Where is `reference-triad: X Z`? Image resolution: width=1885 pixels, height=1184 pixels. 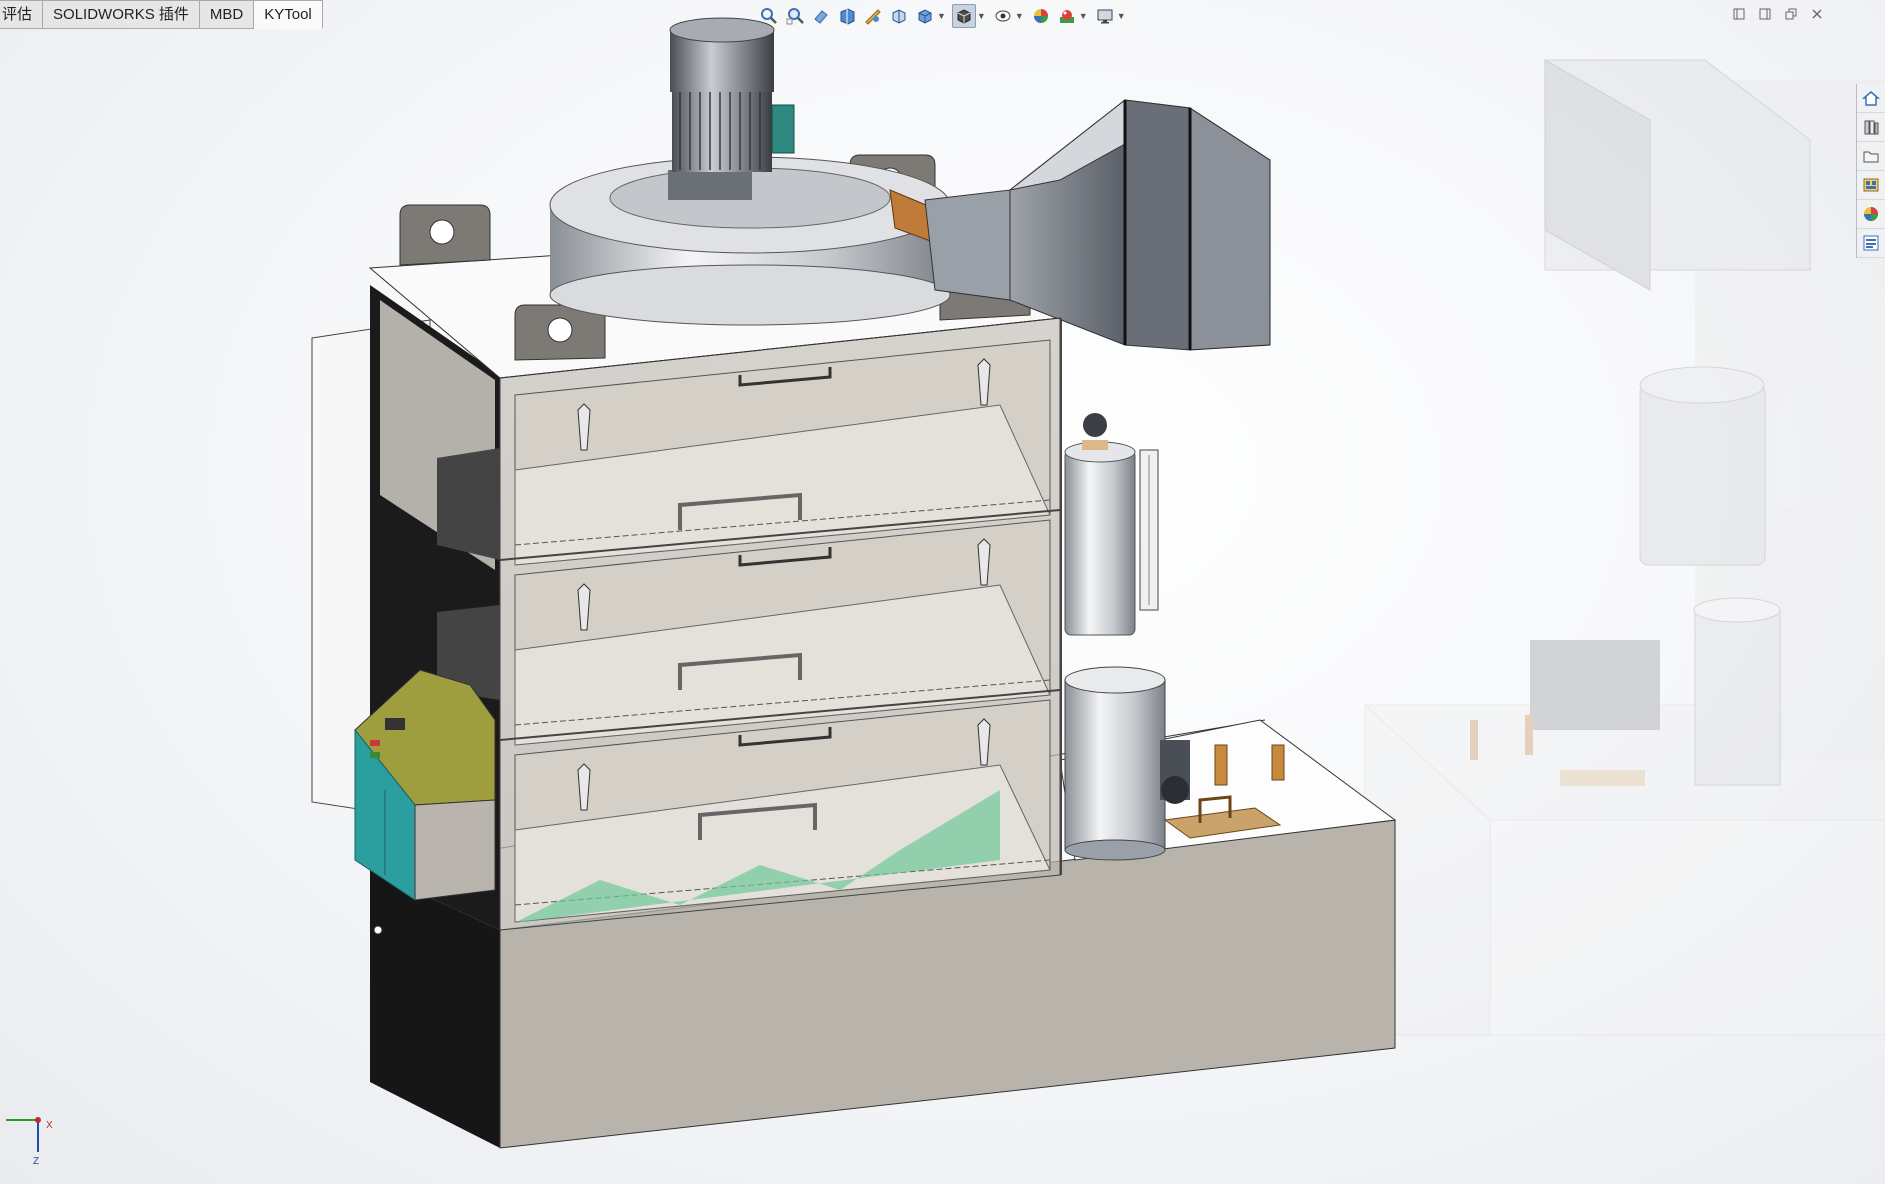
reference-triad: X Z is located at coordinates (30, 1138).